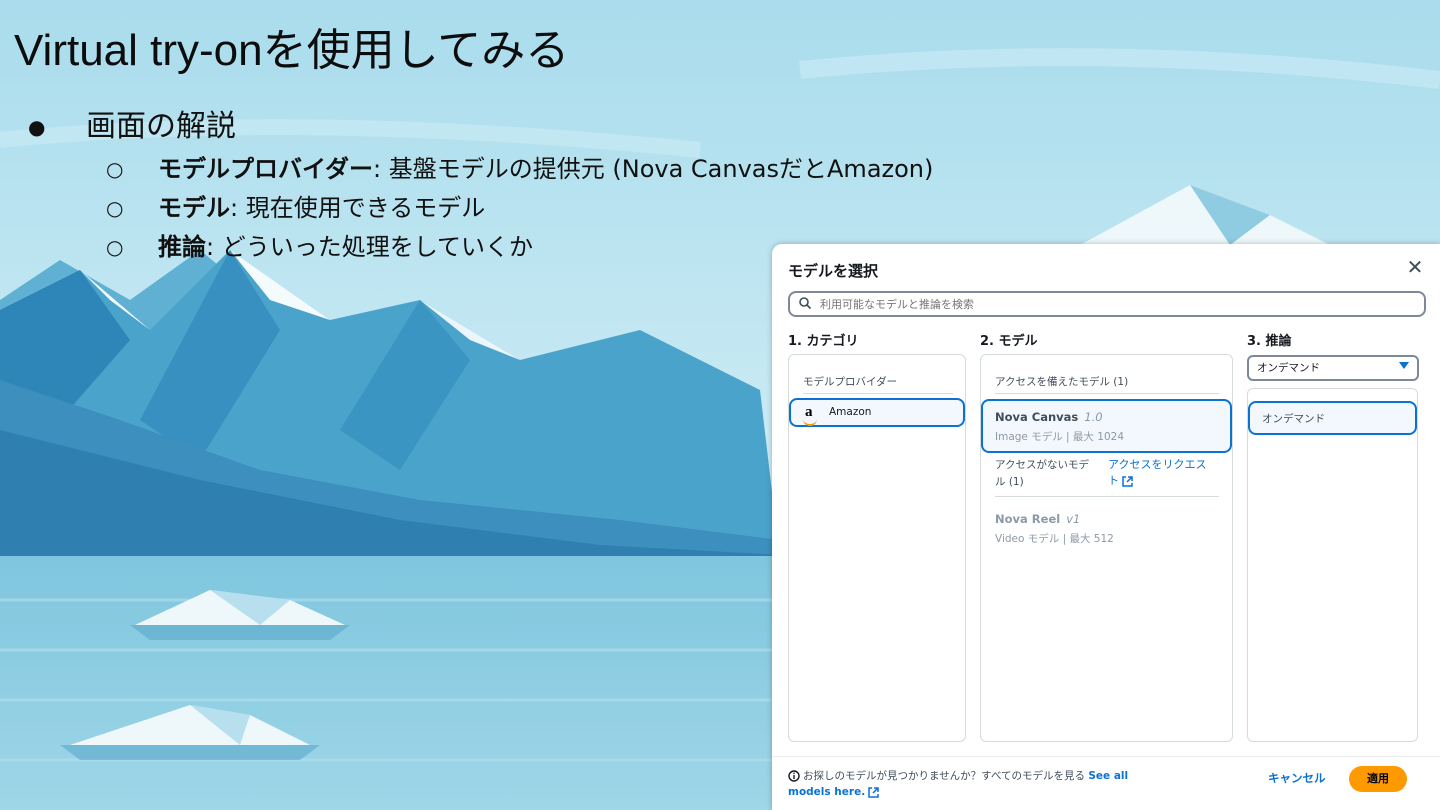 The height and width of the screenshot is (810, 1440). What do you see at coordinates (182, 247) in the screenshot?
I see `sub-bullet-term: 推論` at bounding box center [182, 247].